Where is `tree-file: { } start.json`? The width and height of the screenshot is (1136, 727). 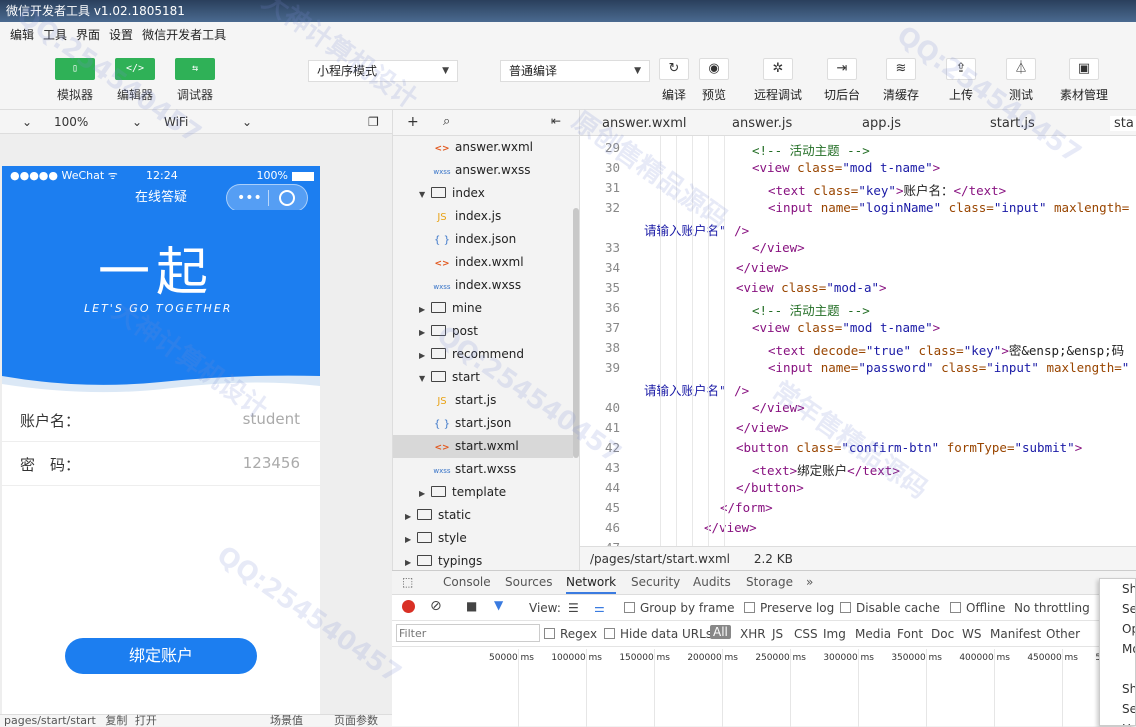 tree-file: { } start.json is located at coordinates (483, 423).